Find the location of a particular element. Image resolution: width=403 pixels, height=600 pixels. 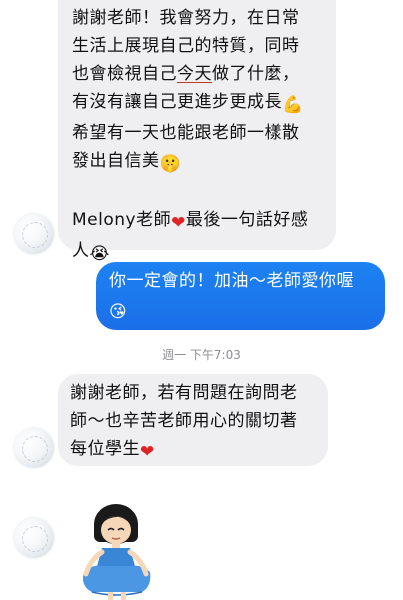

message-line: 也會檢視自己今天做了什麼， is located at coordinates (197, 74).